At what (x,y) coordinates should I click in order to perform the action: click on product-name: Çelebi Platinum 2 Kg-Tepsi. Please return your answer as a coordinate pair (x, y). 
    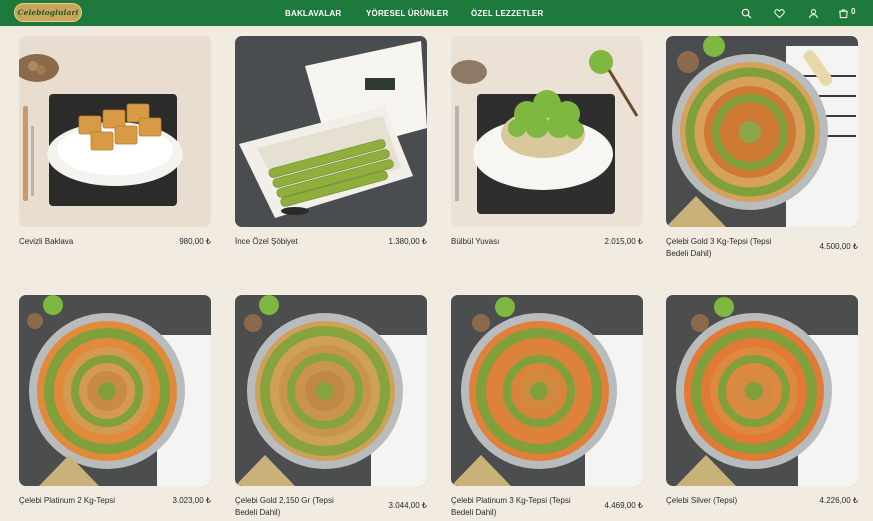
    Looking at the image, I should click on (80, 501).